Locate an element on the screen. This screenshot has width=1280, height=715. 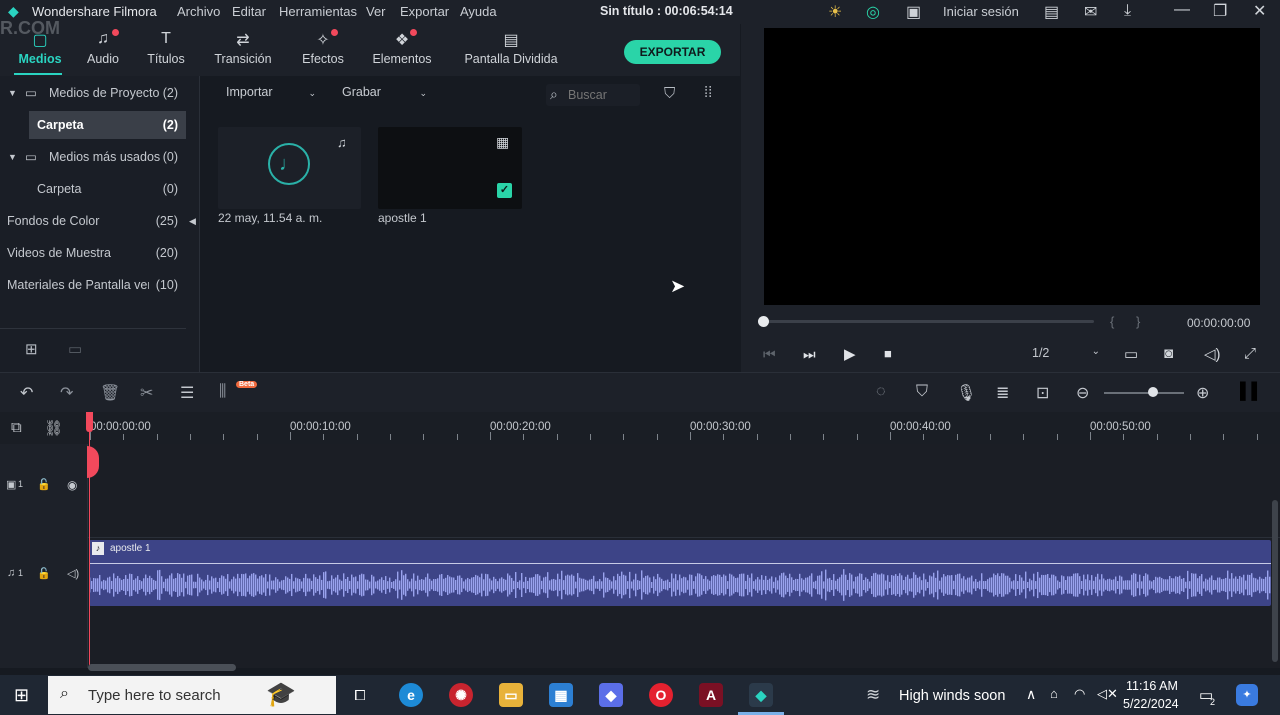
display-icon: ▭ is located at coordinates (1131, 354).